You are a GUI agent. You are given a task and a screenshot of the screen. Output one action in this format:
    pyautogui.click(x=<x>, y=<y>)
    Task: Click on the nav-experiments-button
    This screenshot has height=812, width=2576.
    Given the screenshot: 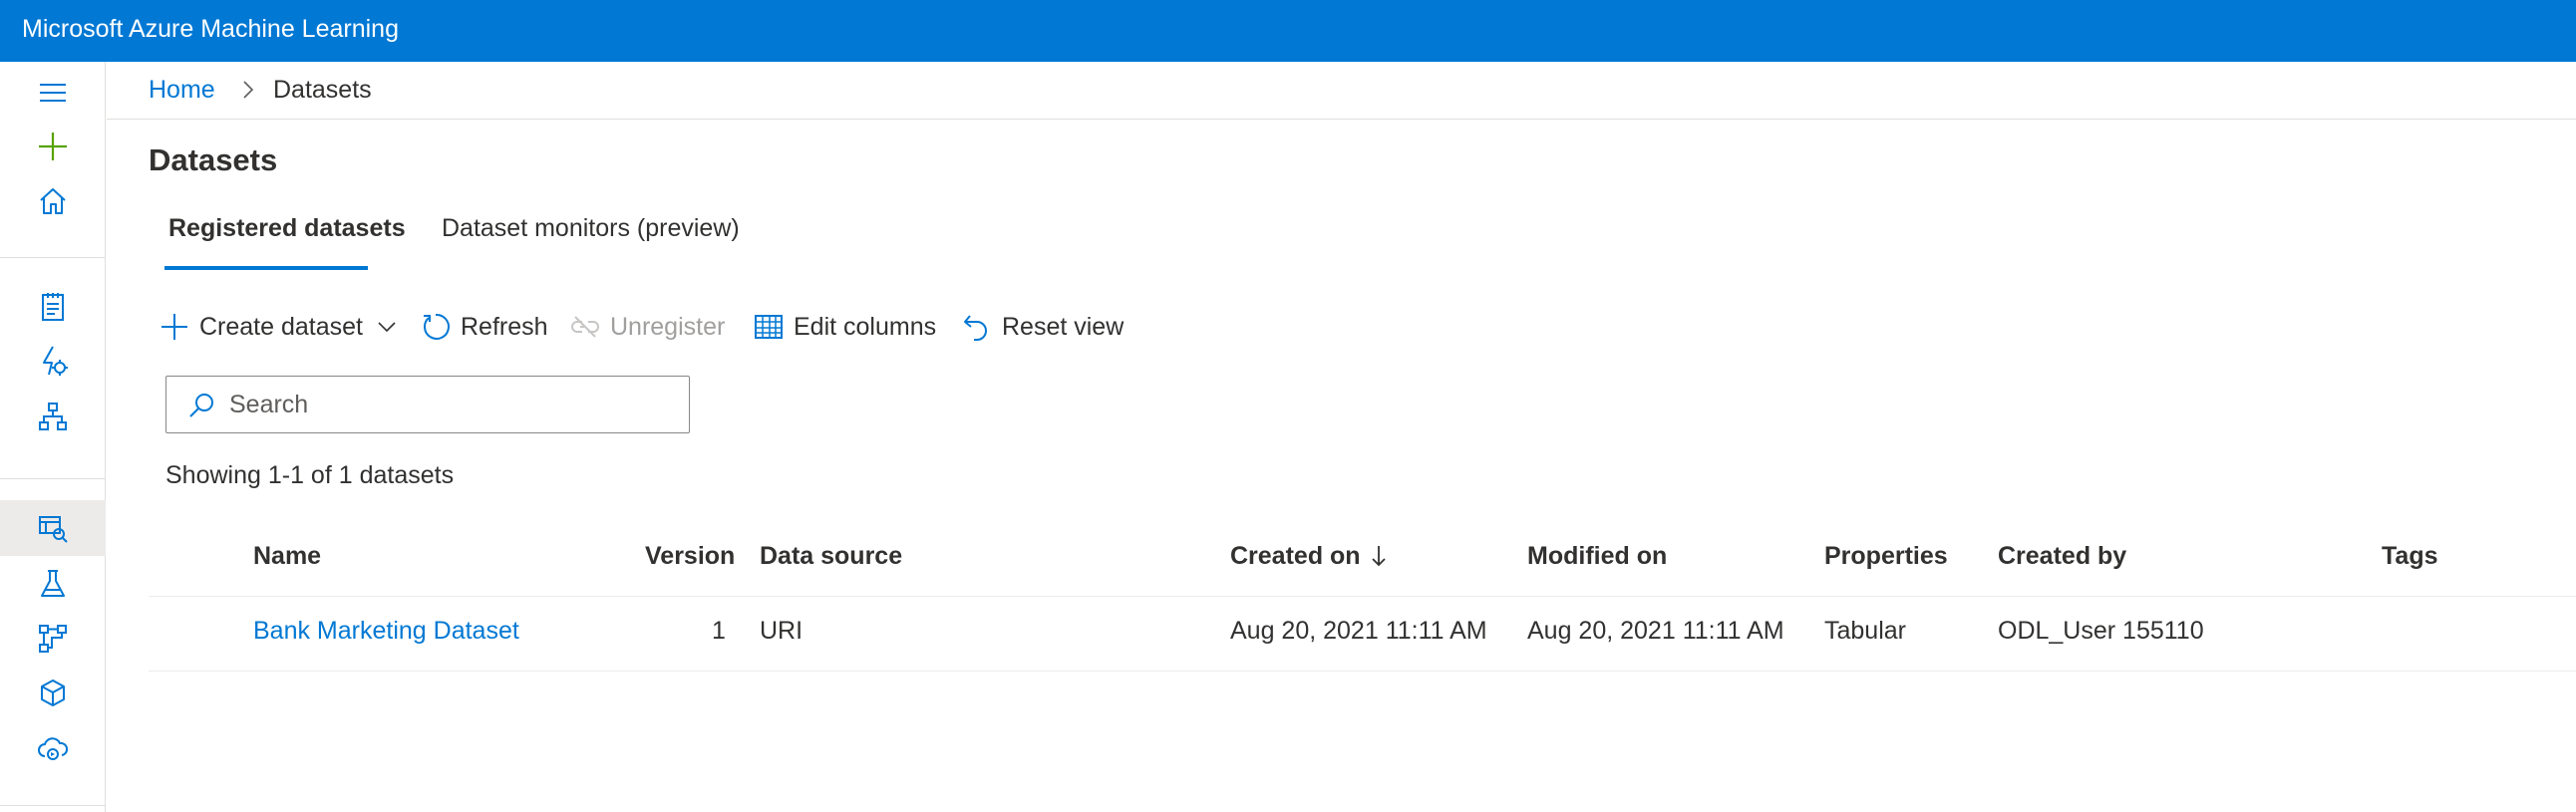 What is the action you would take?
    pyautogui.click(x=53, y=584)
    